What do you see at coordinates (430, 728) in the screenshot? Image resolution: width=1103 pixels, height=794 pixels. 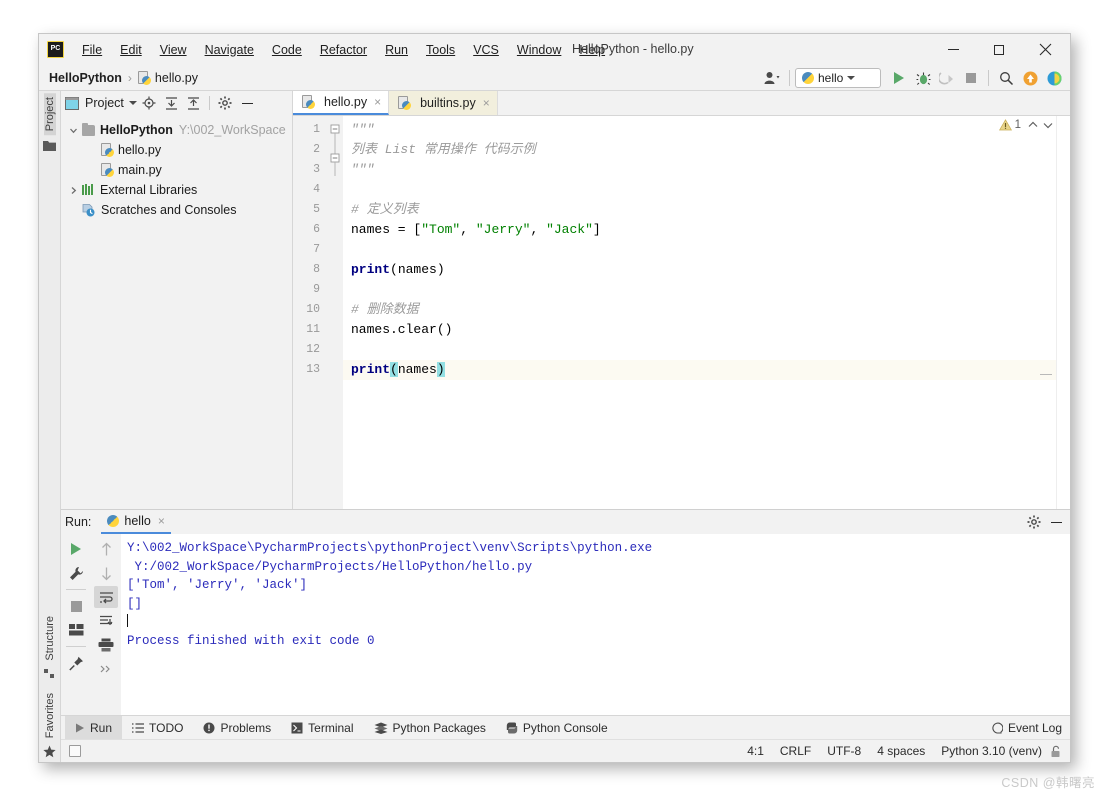 I see `tool-button-python-packages: Python Packages` at bounding box center [430, 728].